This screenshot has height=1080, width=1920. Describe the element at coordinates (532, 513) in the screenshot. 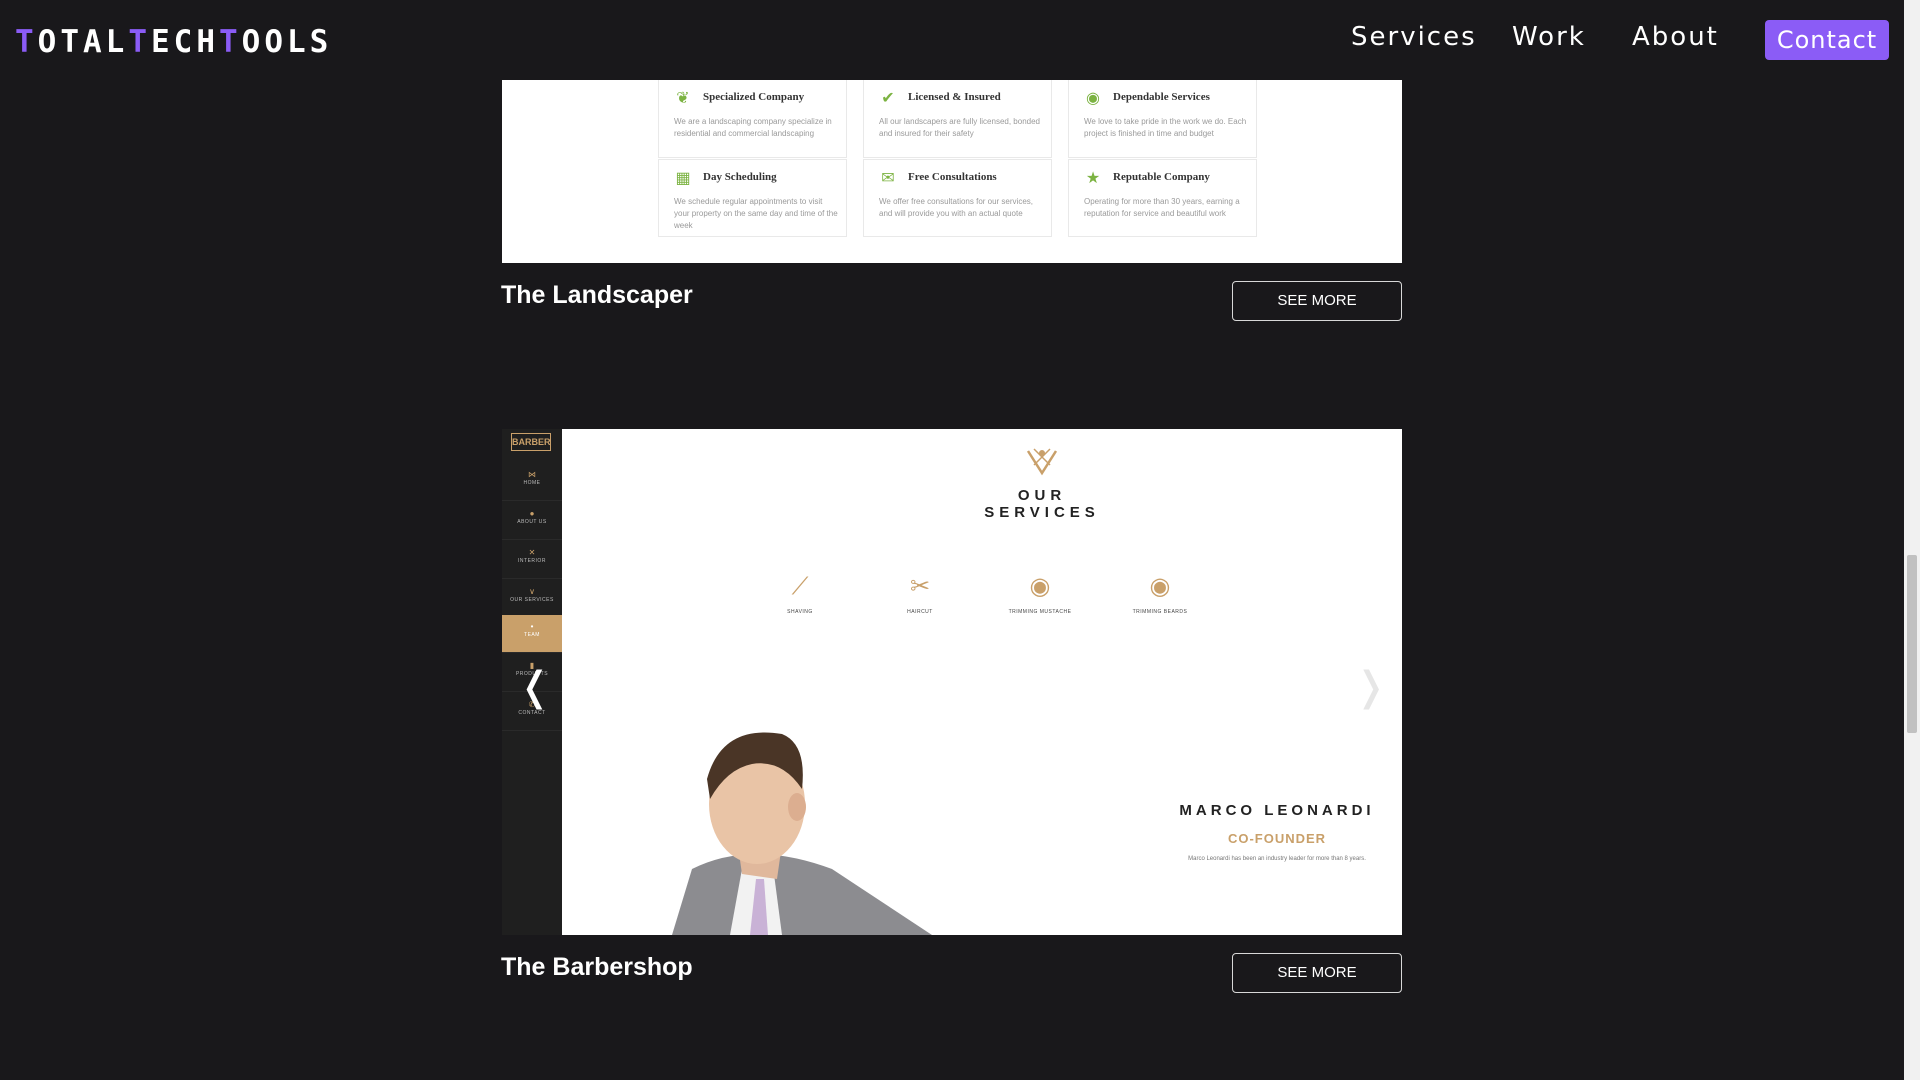

I see `person-icon: ●` at that location.